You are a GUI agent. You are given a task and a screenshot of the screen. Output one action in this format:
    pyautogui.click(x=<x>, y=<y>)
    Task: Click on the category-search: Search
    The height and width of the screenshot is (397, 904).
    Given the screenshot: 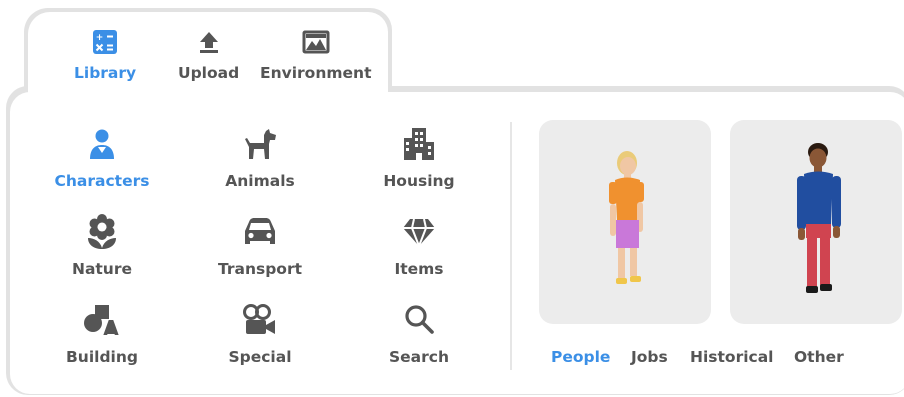 What is the action you would take?
    pyautogui.click(x=419, y=334)
    